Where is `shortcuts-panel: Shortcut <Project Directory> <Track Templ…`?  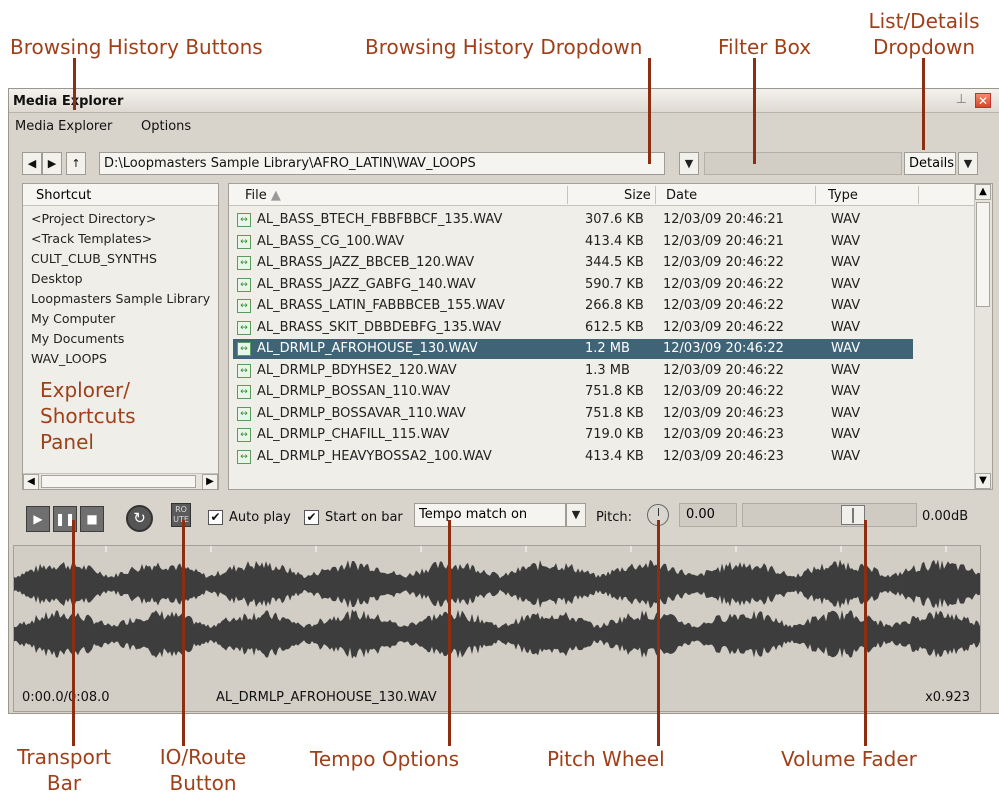 shortcuts-panel: Shortcut <Project Directory> <Track Templ… is located at coordinates (120, 336).